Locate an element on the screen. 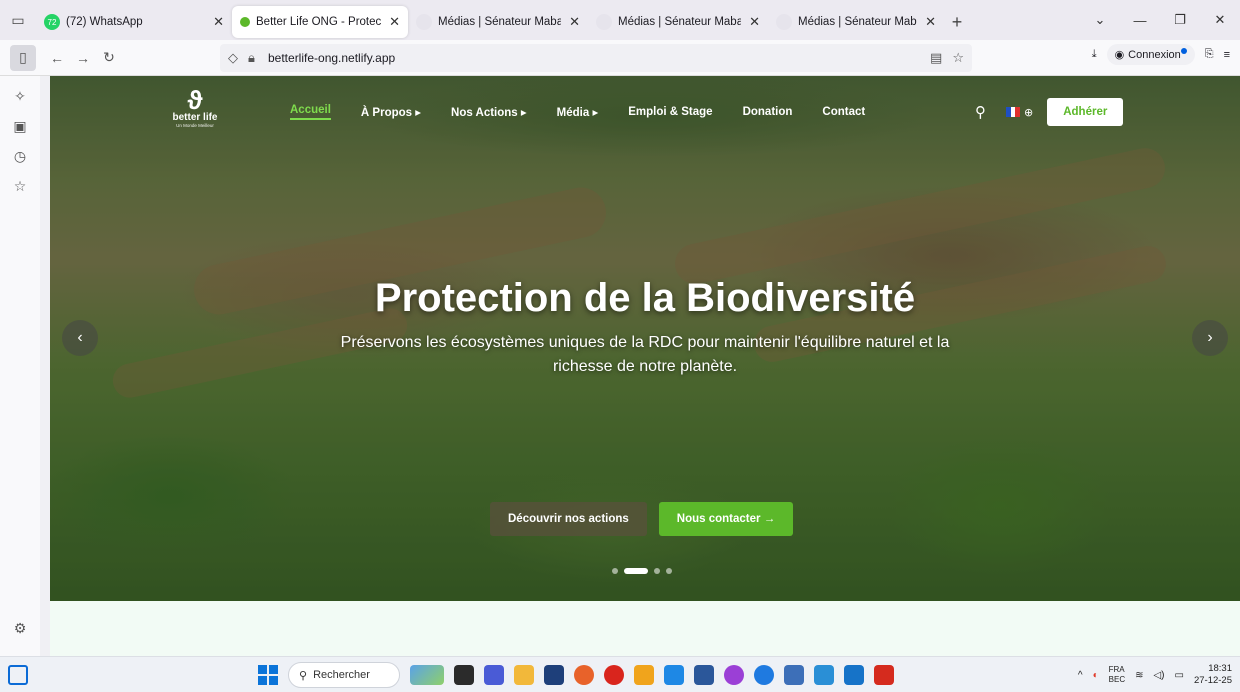  download-icon: ⤓ is located at coordinates (1094, 54).